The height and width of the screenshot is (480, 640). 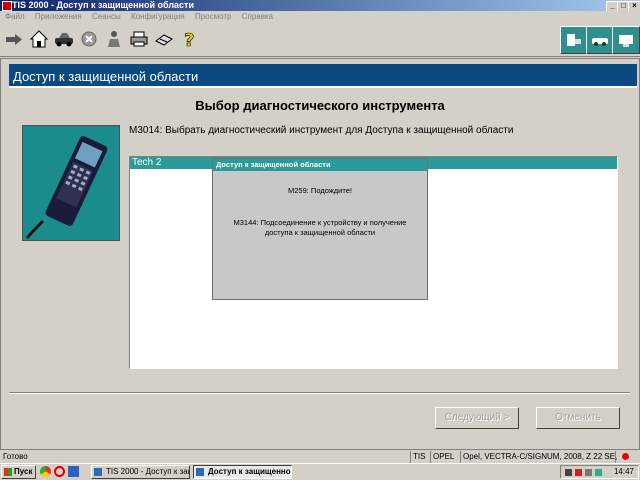 What do you see at coordinates (114, 39) in the screenshot?
I see `person-icon` at bounding box center [114, 39].